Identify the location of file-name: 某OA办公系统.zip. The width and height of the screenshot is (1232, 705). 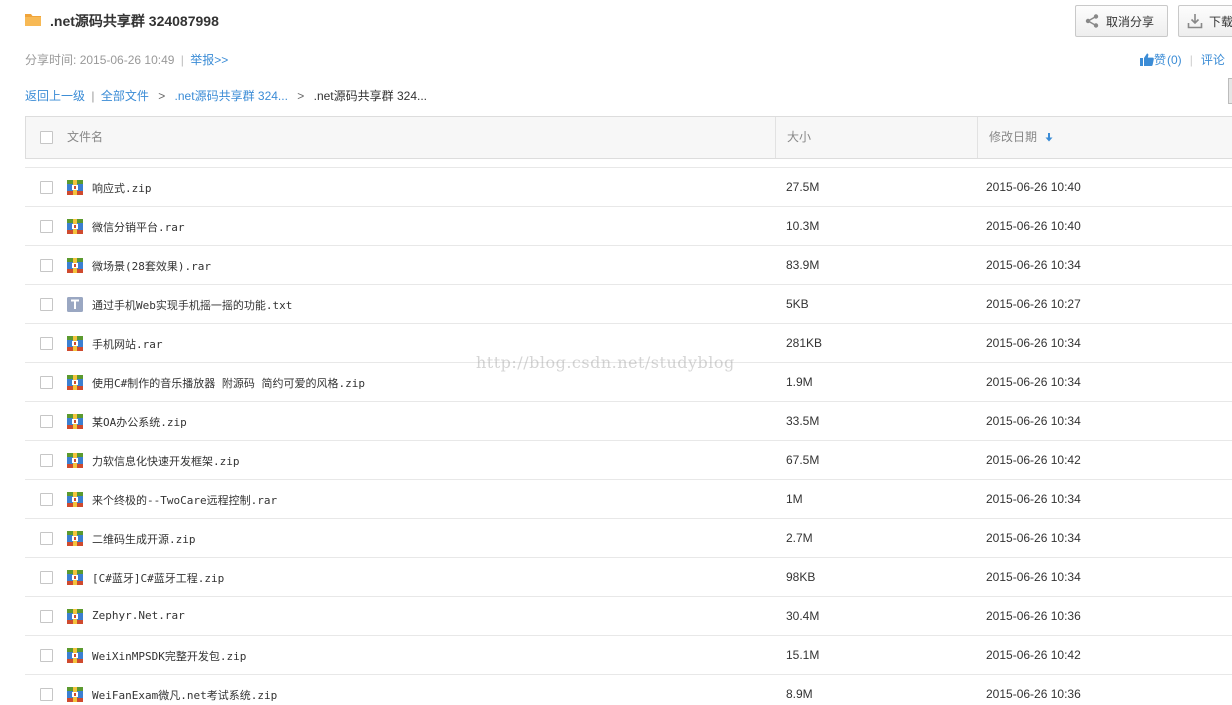
(139, 422).